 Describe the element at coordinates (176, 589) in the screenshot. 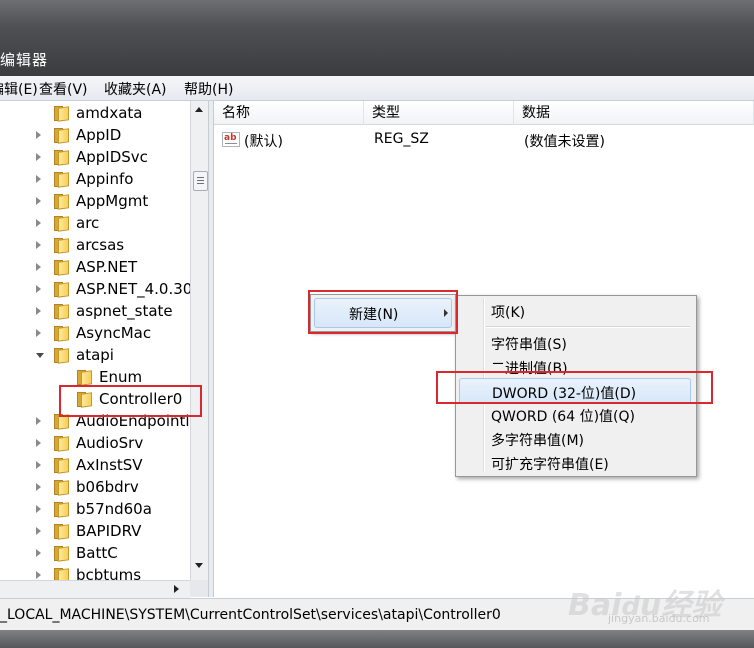

I see `scroll-right-arrow-icon` at that location.